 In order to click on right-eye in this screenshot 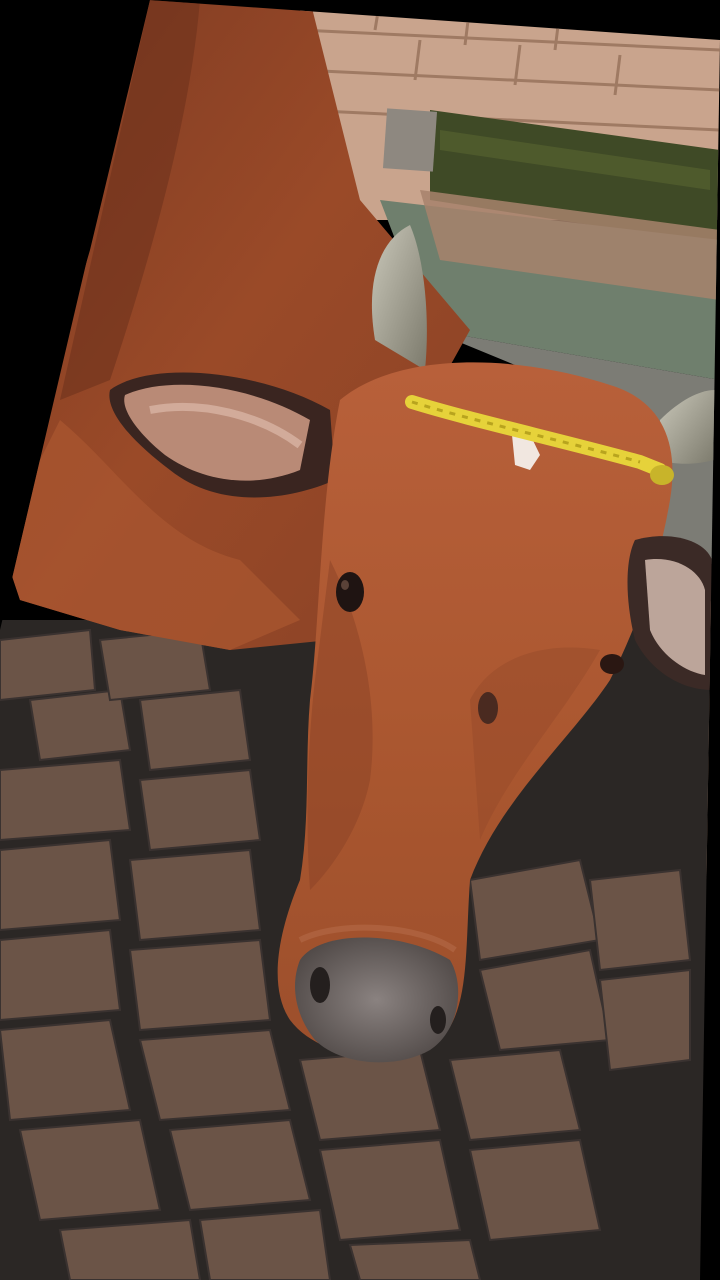, I will do `click(612, 664)`.